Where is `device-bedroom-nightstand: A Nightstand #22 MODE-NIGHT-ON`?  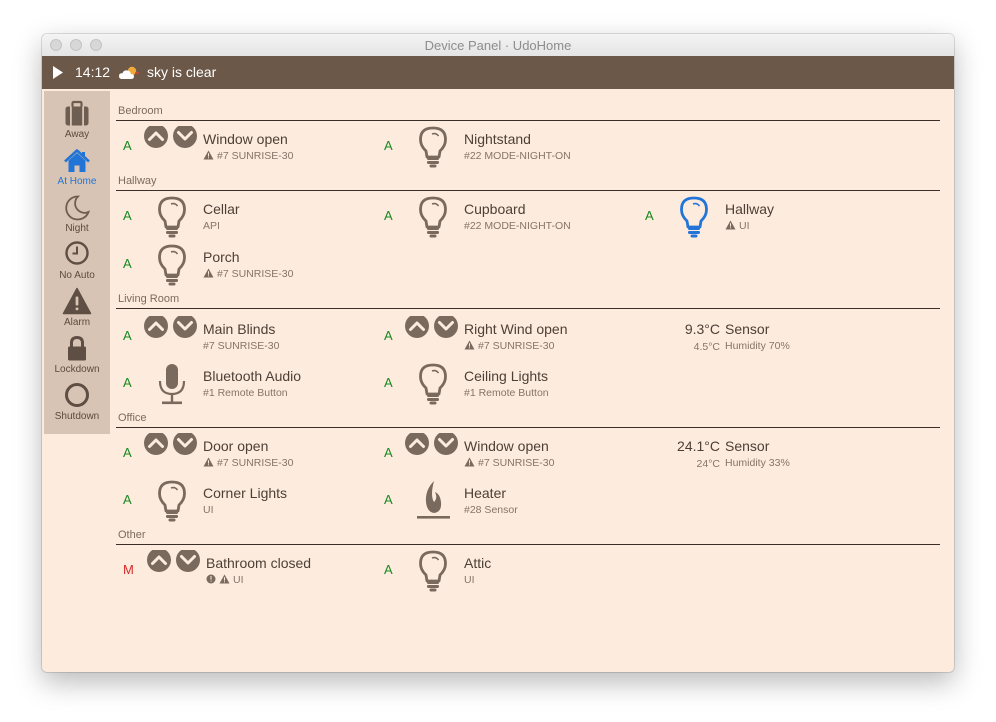 device-bedroom-nightstand: A Nightstand #22 MODE-NIGHT-ON is located at coordinates (507, 148).